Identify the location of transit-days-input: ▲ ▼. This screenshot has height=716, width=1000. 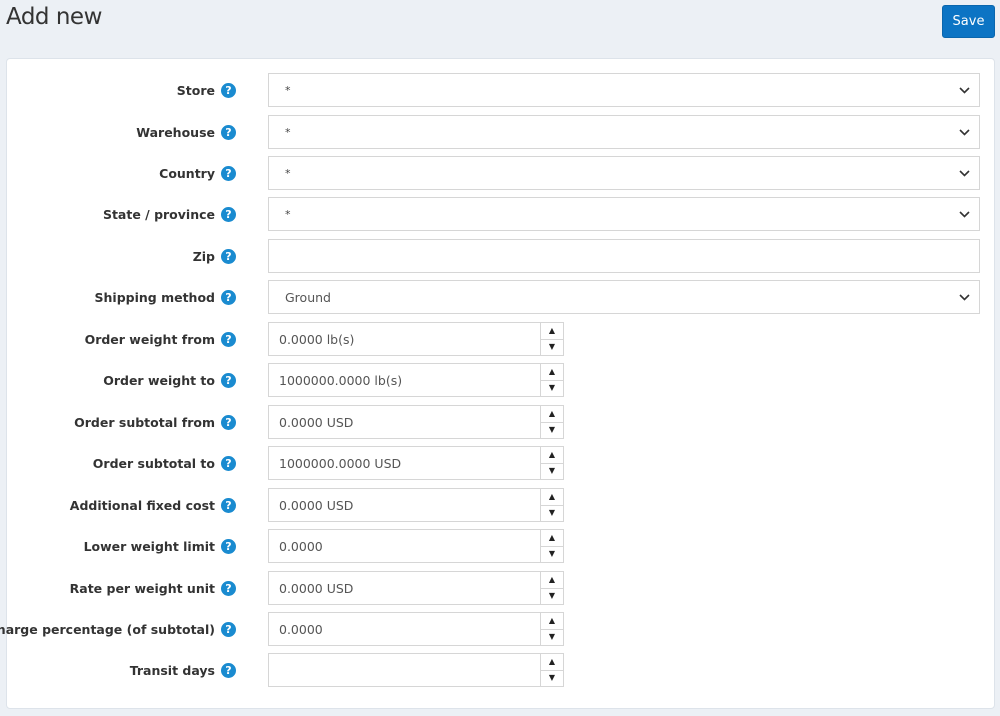
(416, 670).